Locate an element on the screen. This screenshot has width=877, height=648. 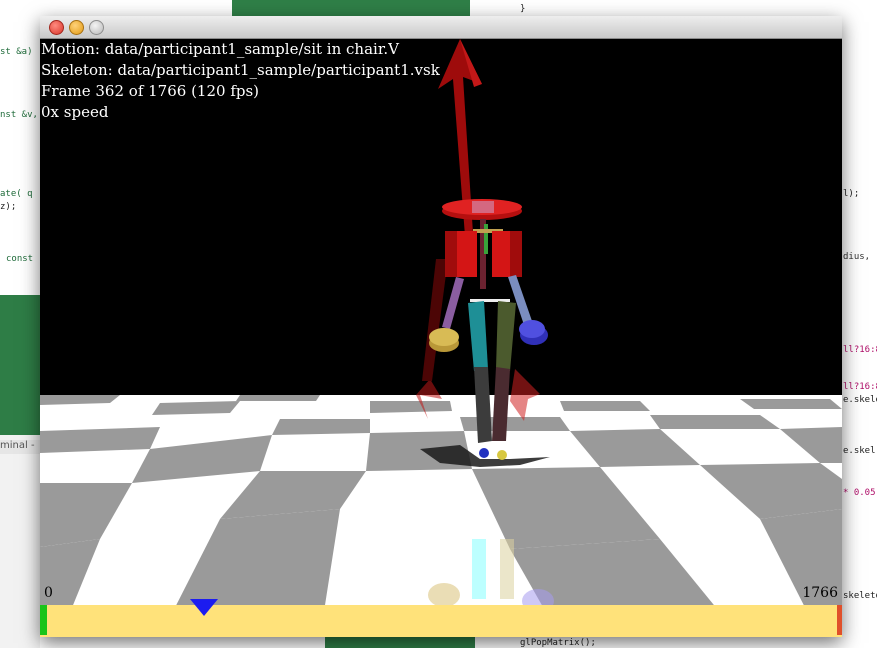
background-green-panel-left is located at coordinates (20, 365).